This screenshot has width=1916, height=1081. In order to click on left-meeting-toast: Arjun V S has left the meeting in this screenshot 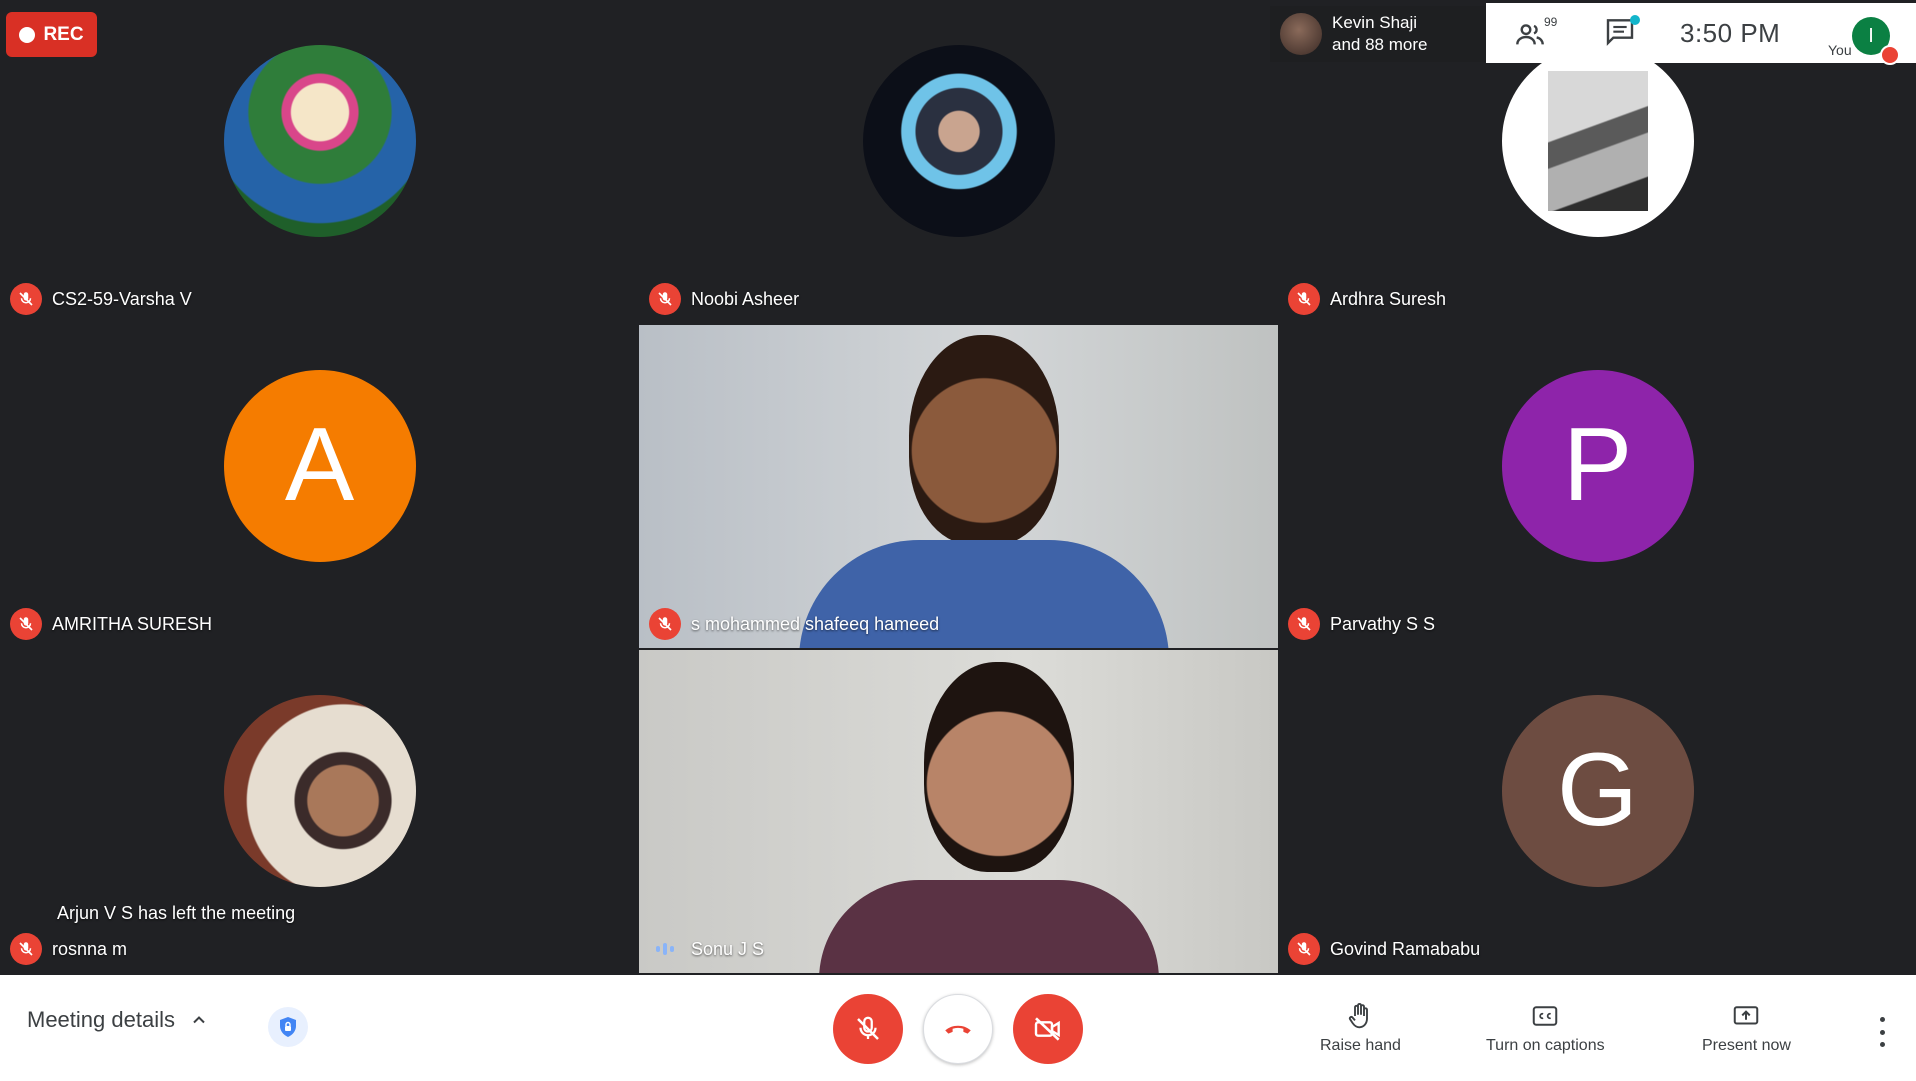, I will do `click(176, 913)`.